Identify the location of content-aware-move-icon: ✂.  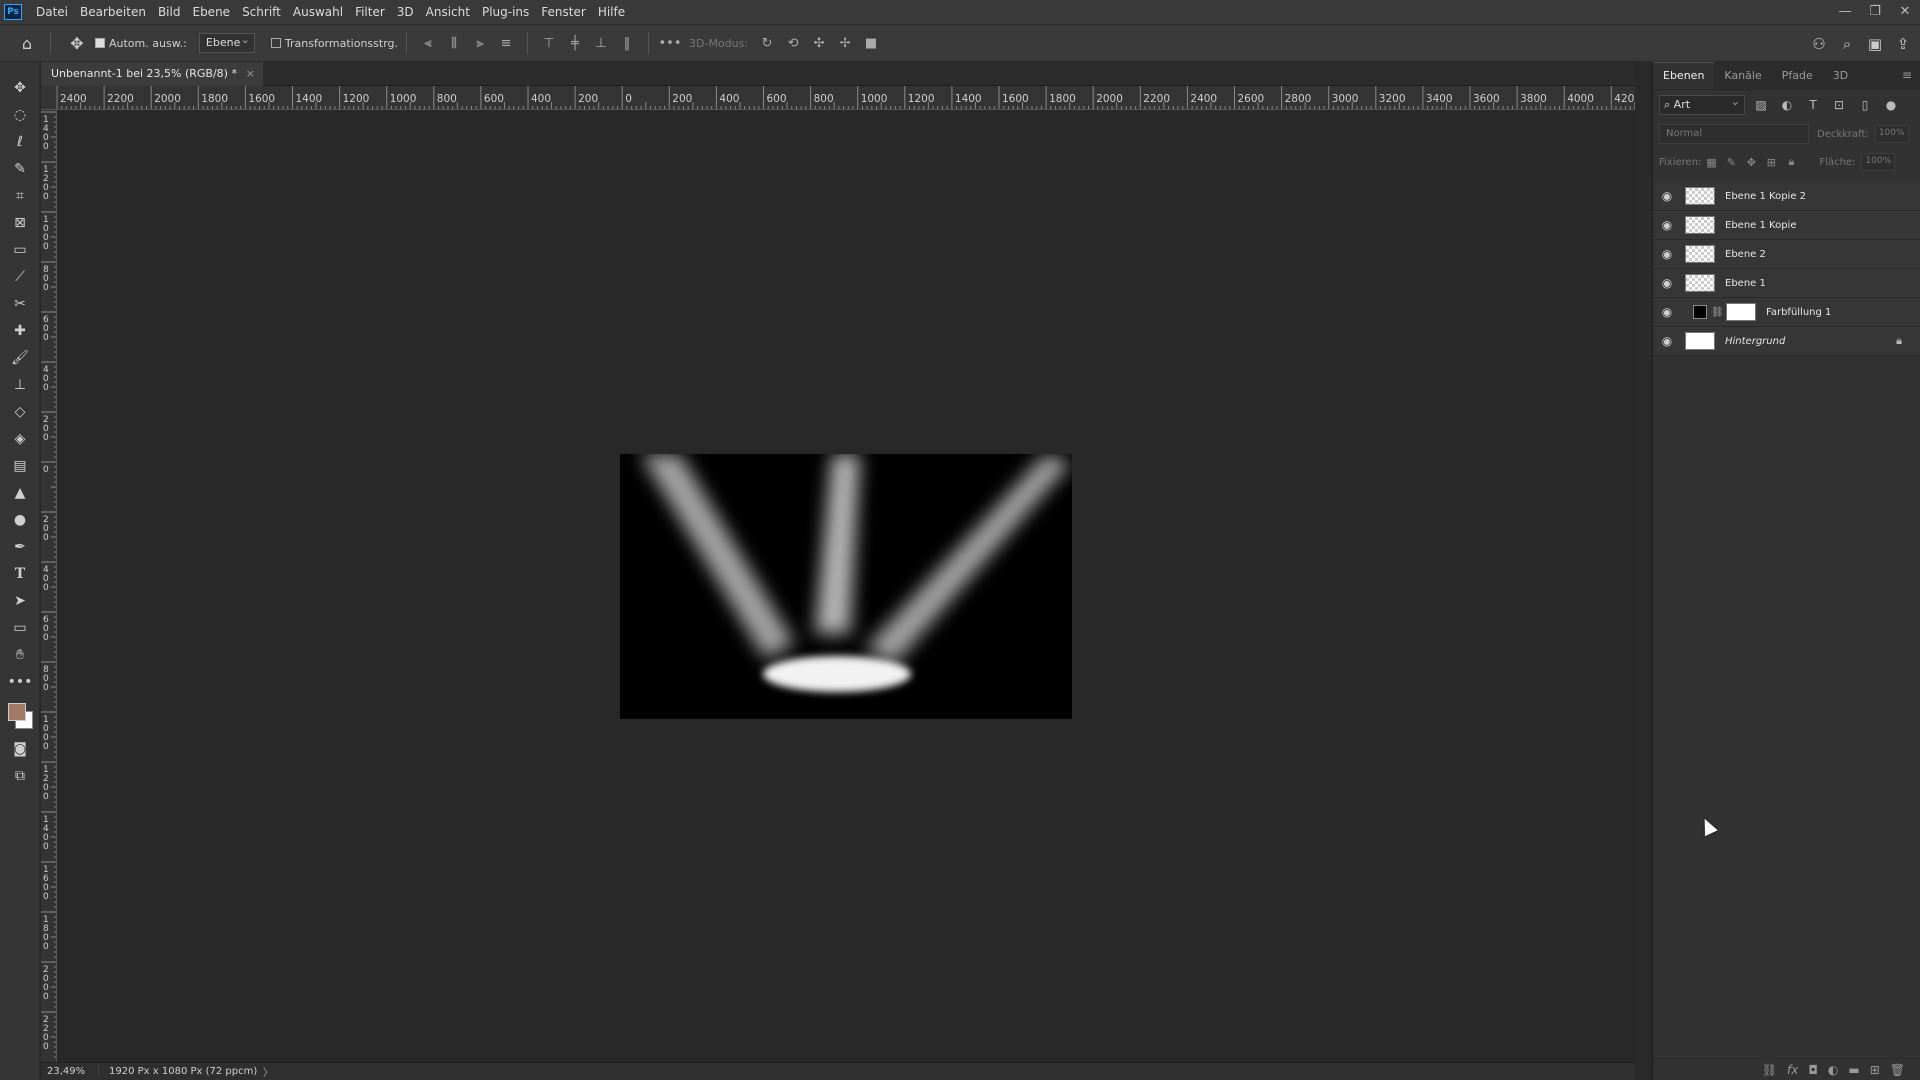
(20, 303).